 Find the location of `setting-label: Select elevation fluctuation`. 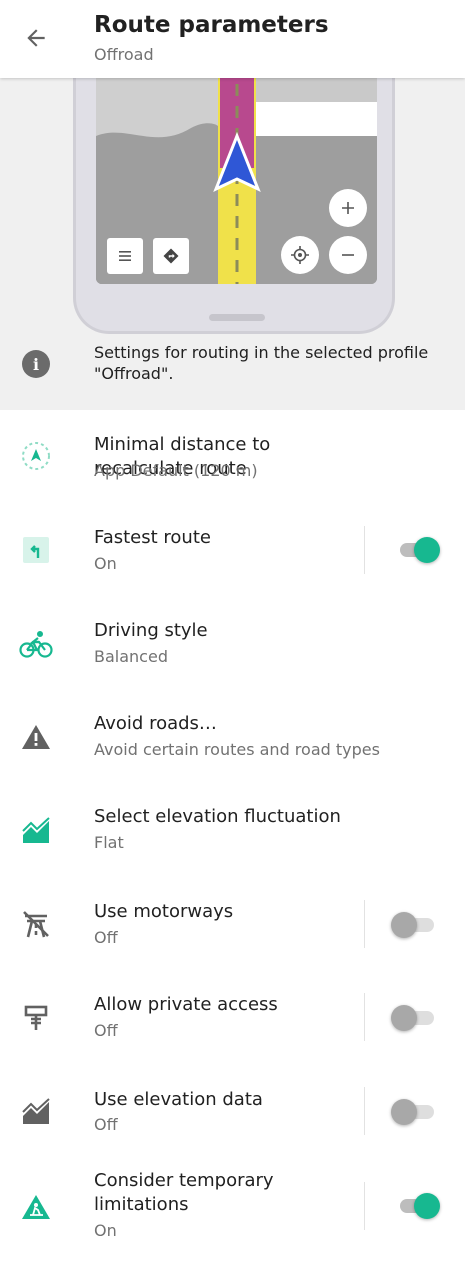

setting-label: Select elevation fluctuation is located at coordinates (217, 816).